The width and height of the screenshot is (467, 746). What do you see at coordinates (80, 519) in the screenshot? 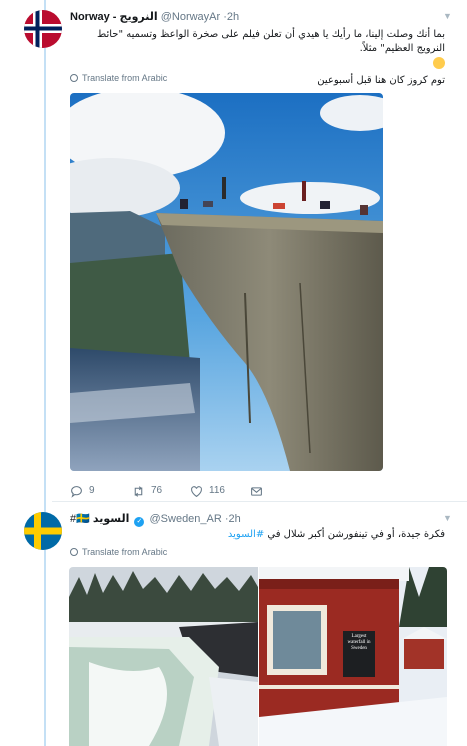
I see `flag-hashtag: #🇸🇪` at bounding box center [80, 519].